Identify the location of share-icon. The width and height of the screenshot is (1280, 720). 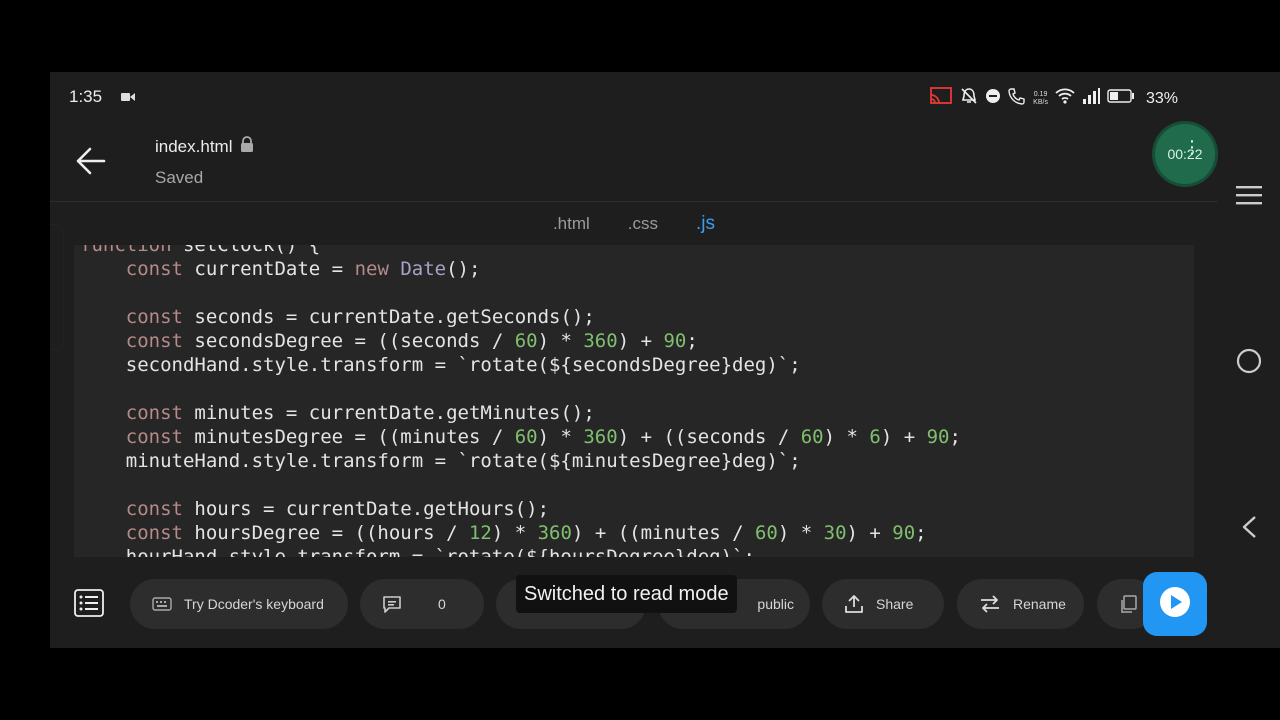
(854, 604).